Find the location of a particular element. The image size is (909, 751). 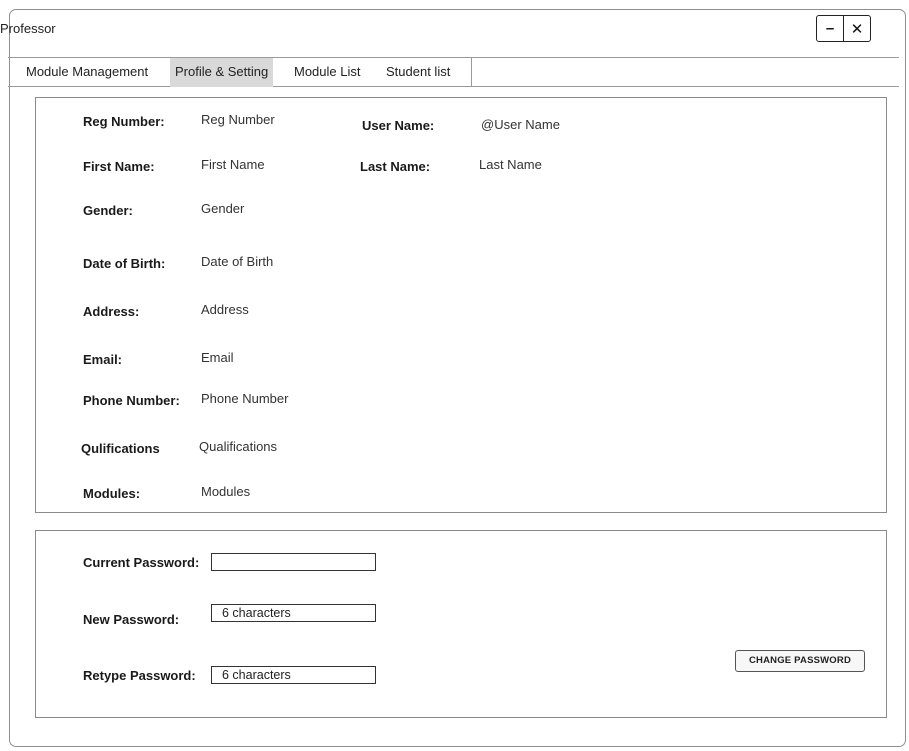

modules-label: Modules: is located at coordinates (112, 493).